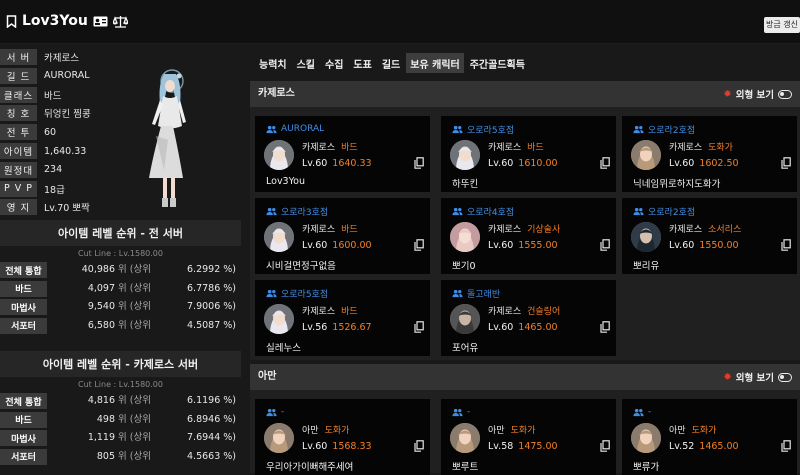 The image size is (800, 475). What do you see at coordinates (67, 21) in the screenshot?
I see `site-logo: Lov3You` at bounding box center [67, 21].